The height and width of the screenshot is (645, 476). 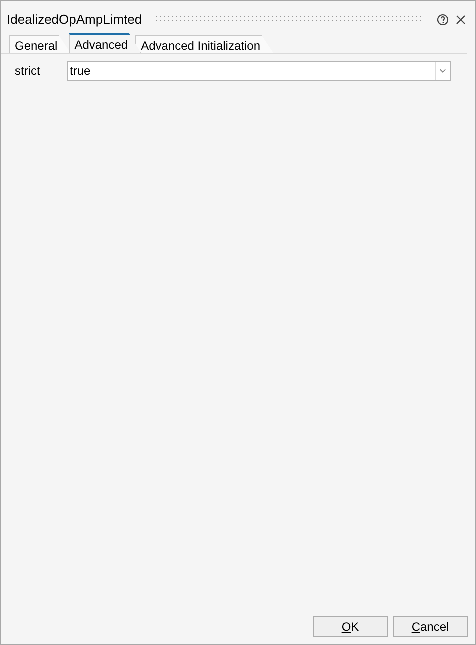 What do you see at coordinates (204, 44) in the screenshot?
I see `tab: Advanced Initialization` at bounding box center [204, 44].